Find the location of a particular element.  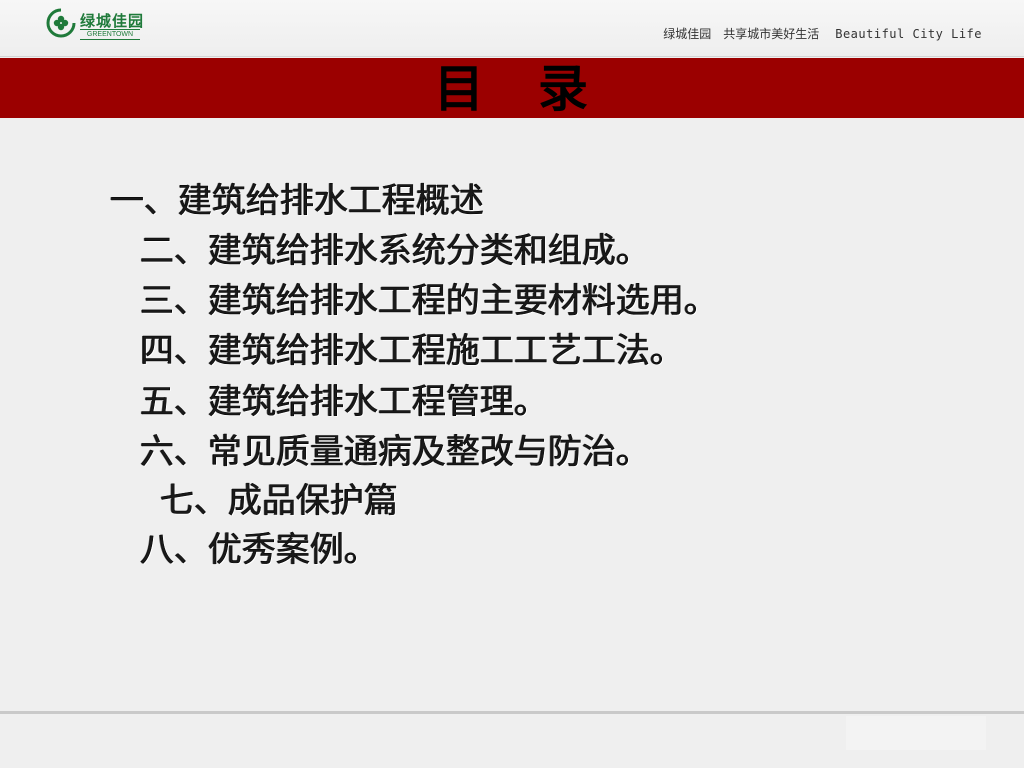

toc-item: 一、建筑给排水工程概述 is located at coordinates (297, 201).